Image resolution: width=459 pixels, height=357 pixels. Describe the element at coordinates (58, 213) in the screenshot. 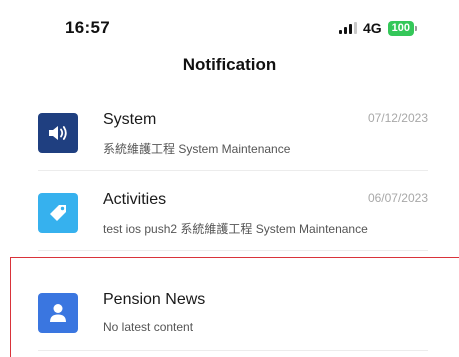

I see `tag-icon` at that location.